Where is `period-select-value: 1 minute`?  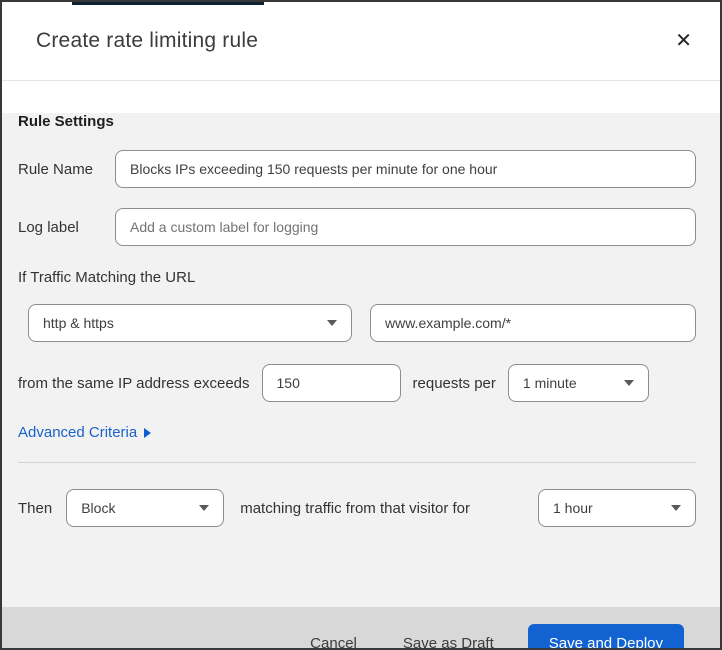 period-select-value: 1 minute is located at coordinates (549, 383).